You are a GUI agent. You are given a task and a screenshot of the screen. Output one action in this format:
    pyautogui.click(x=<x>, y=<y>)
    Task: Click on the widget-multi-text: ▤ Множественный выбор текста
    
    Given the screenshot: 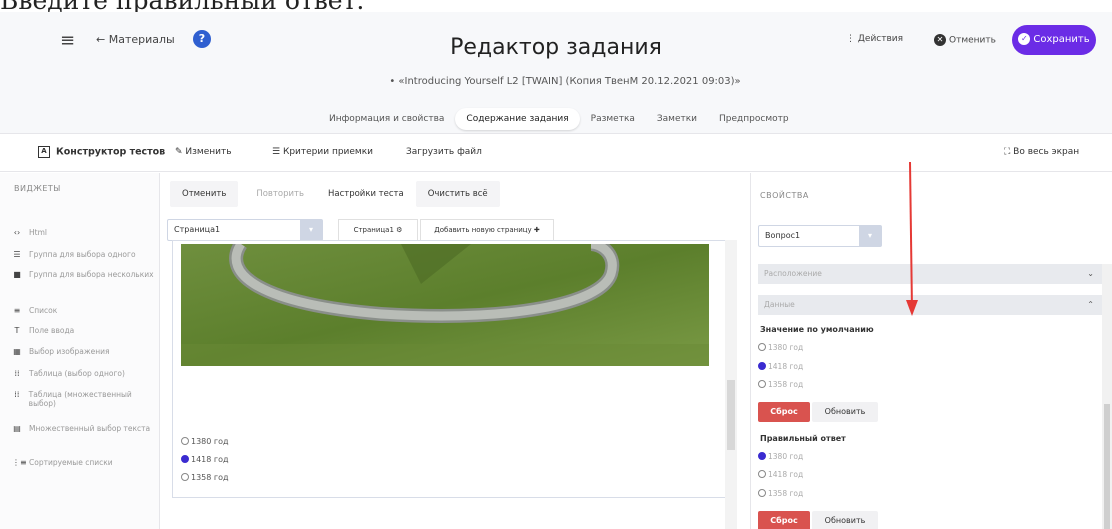 What is the action you would take?
    pyautogui.click(x=84, y=428)
    